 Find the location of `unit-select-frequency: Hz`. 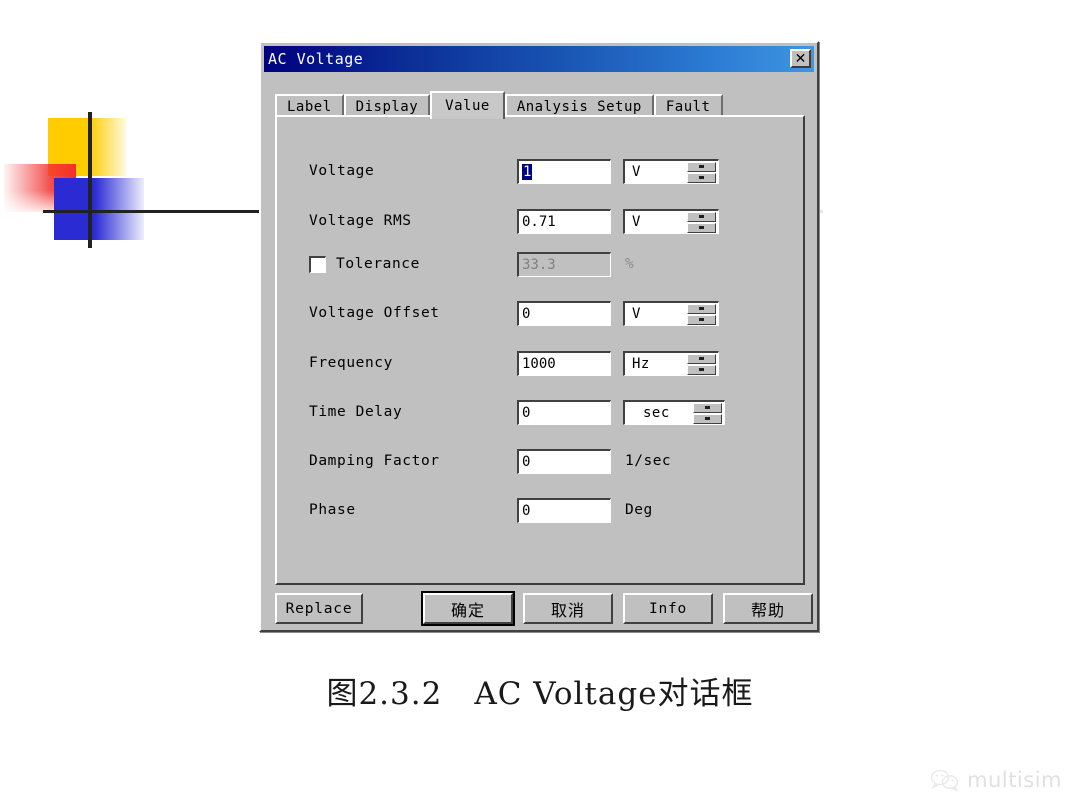

unit-select-frequency: Hz is located at coordinates (671, 363).